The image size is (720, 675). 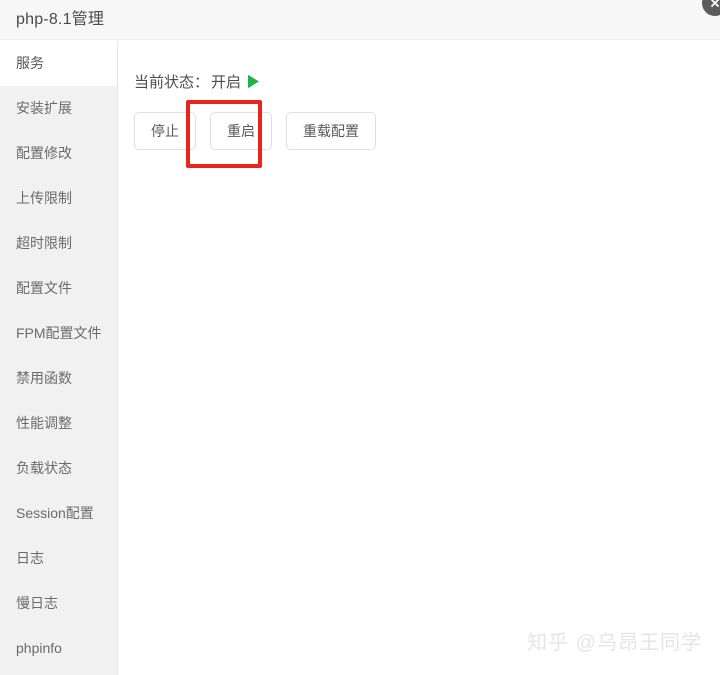 I want to click on status-value: 开启, so click(x=226, y=82).